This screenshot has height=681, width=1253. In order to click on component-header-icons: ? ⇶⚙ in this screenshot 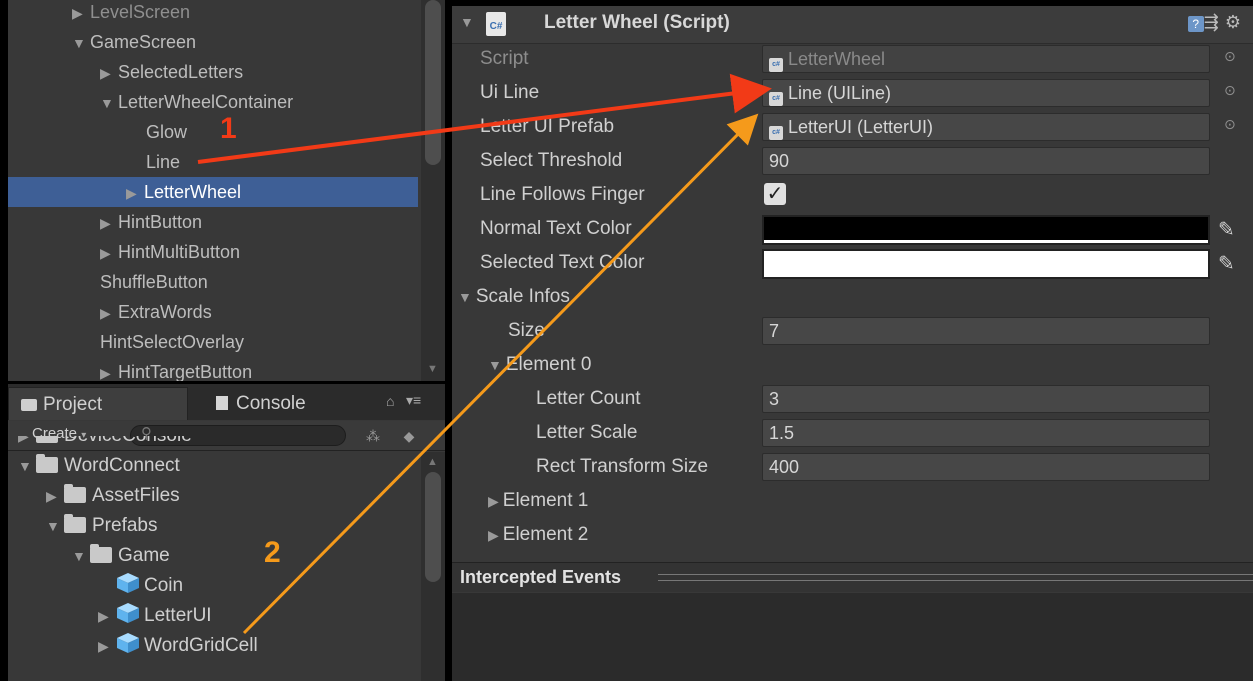, I will do `click(1217, 22)`.